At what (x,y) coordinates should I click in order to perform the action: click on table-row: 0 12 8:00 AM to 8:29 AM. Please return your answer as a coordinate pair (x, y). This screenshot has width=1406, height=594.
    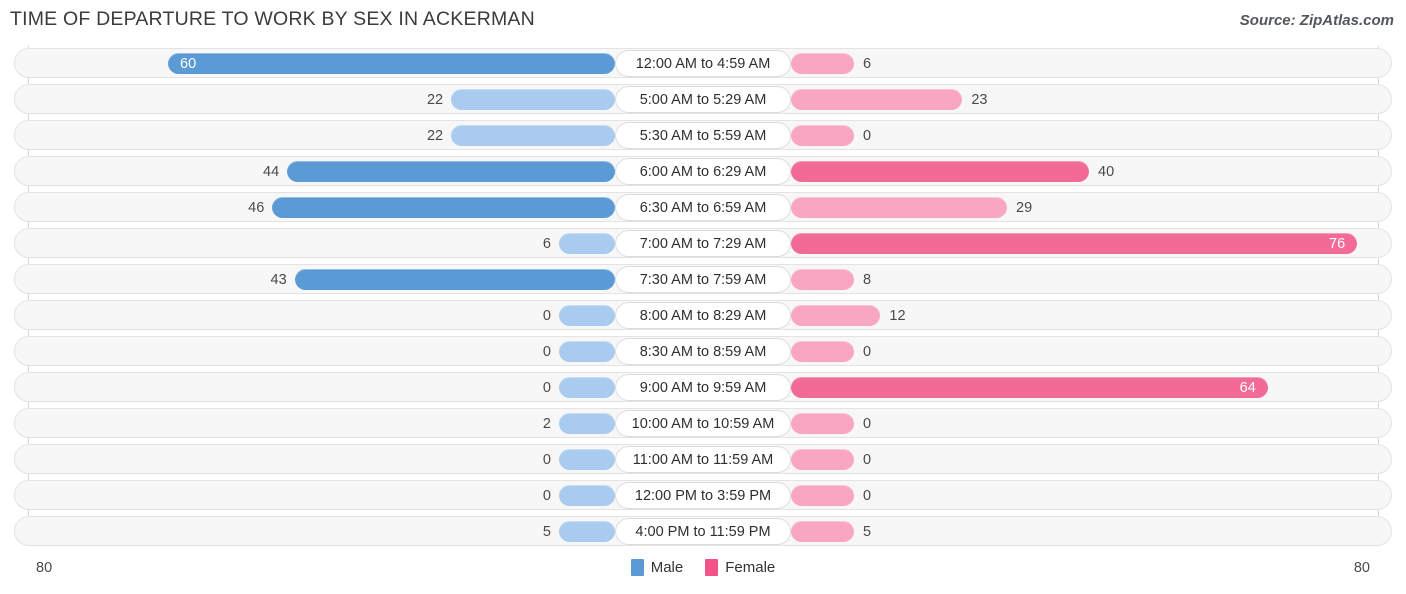
    Looking at the image, I should click on (703, 315).